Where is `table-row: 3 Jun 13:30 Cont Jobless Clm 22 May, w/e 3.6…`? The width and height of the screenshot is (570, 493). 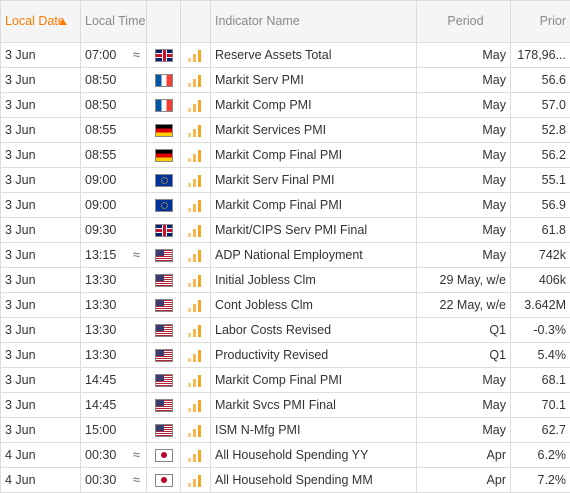 table-row: 3 Jun 13:30 Cont Jobless Clm 22 May, w/e 3.6… is located at coordinates (285, 305).